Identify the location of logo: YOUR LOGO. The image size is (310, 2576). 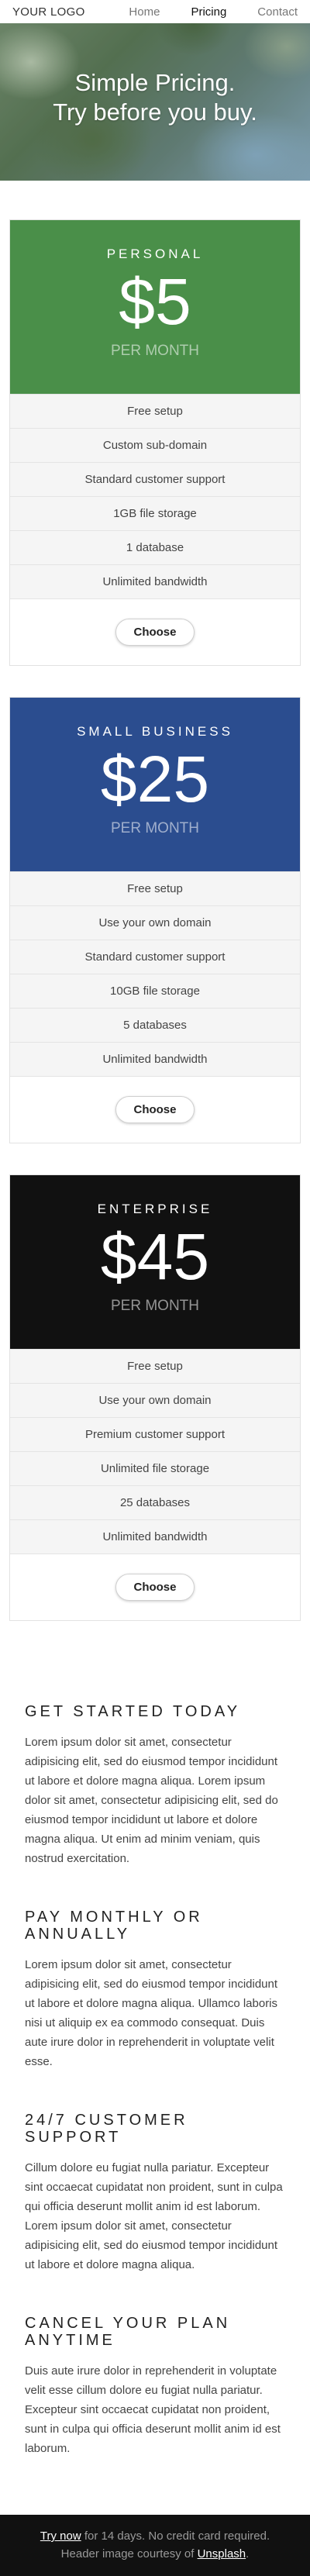
(48, 12).